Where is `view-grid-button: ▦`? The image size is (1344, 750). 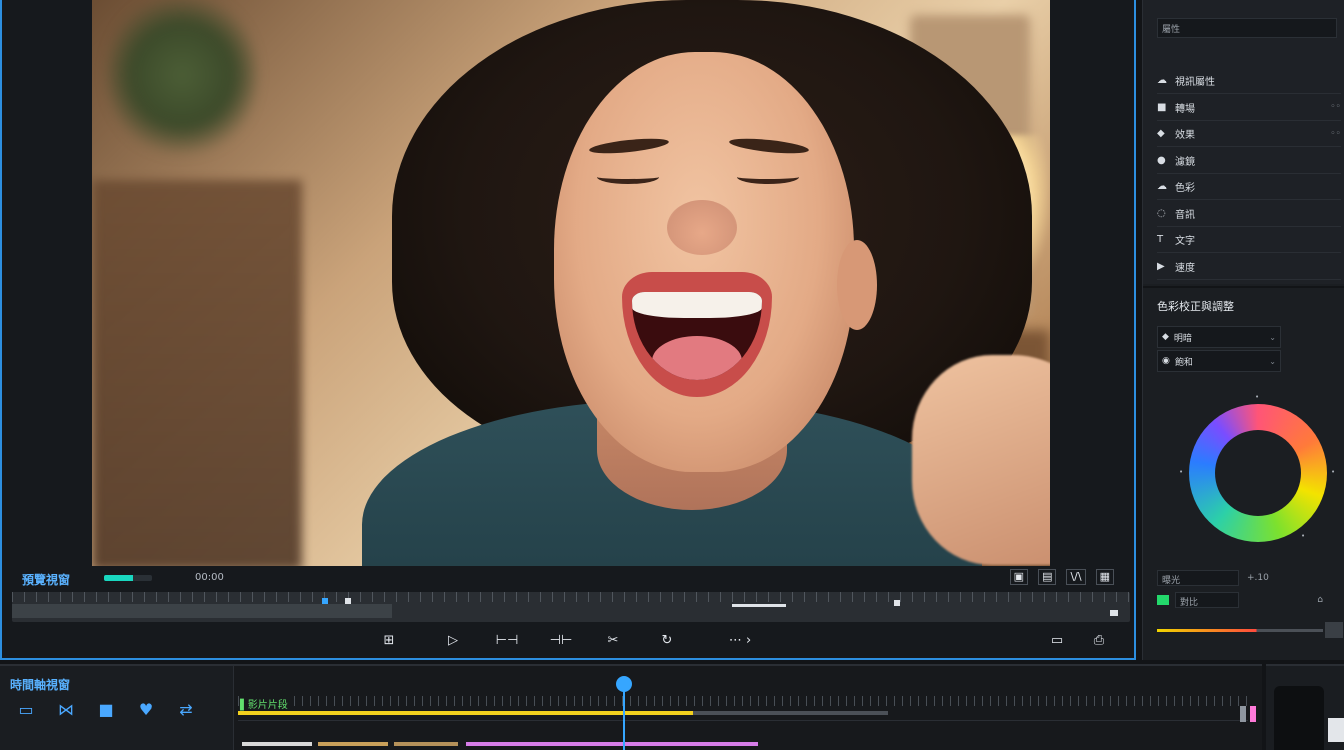 view-grid-button: ▦ is located at coordinates (1104, 577).